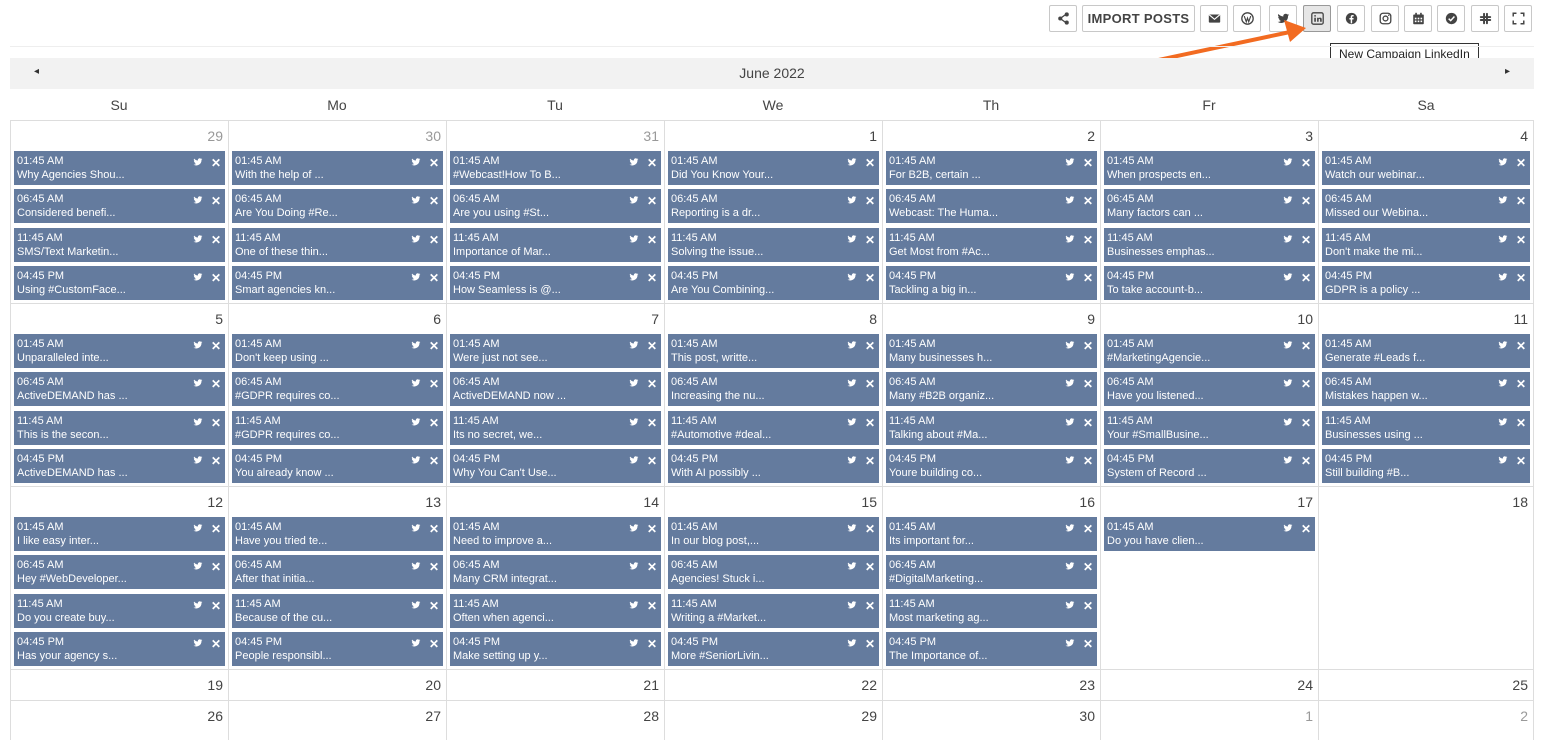  What do you see at coordinates (555, 282) in the screenshot?
I see `scheduled-post: 04:45 PM How Seamless is @... ✕` at bounding box center [555, 282].